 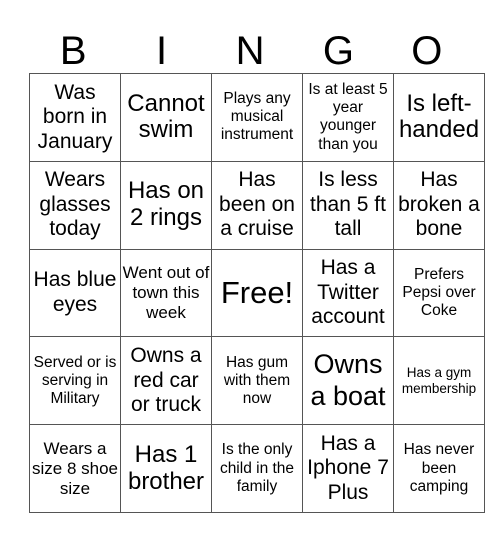 What do you see at coordinates (427, 51) in the screenshot?
I see `header-letter-o: O` at bounding box center [427, 51].